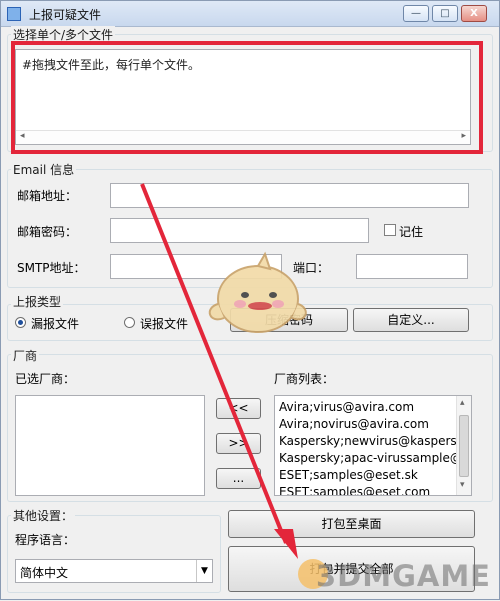 The width and height of the screenshot is (500, 601). I want to click on maximize-button: □, so click(445, 13).